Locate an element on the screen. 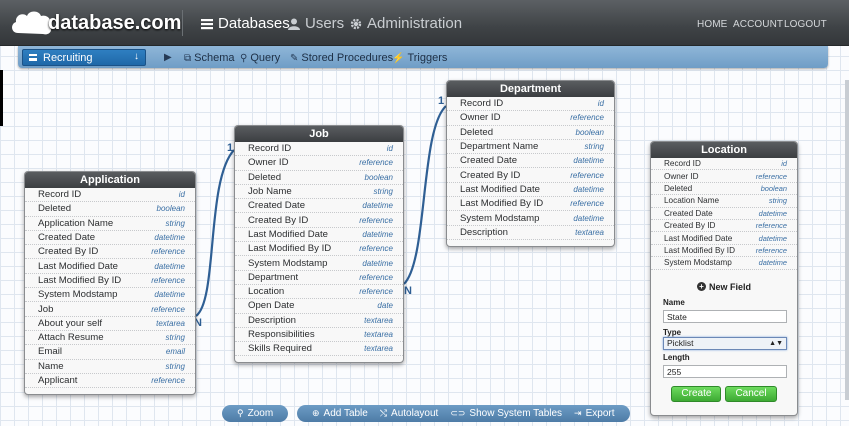 Image resolution: width=849 pixels, height=426 pixels. field-name: About your self is located at coordinates (70, 323).